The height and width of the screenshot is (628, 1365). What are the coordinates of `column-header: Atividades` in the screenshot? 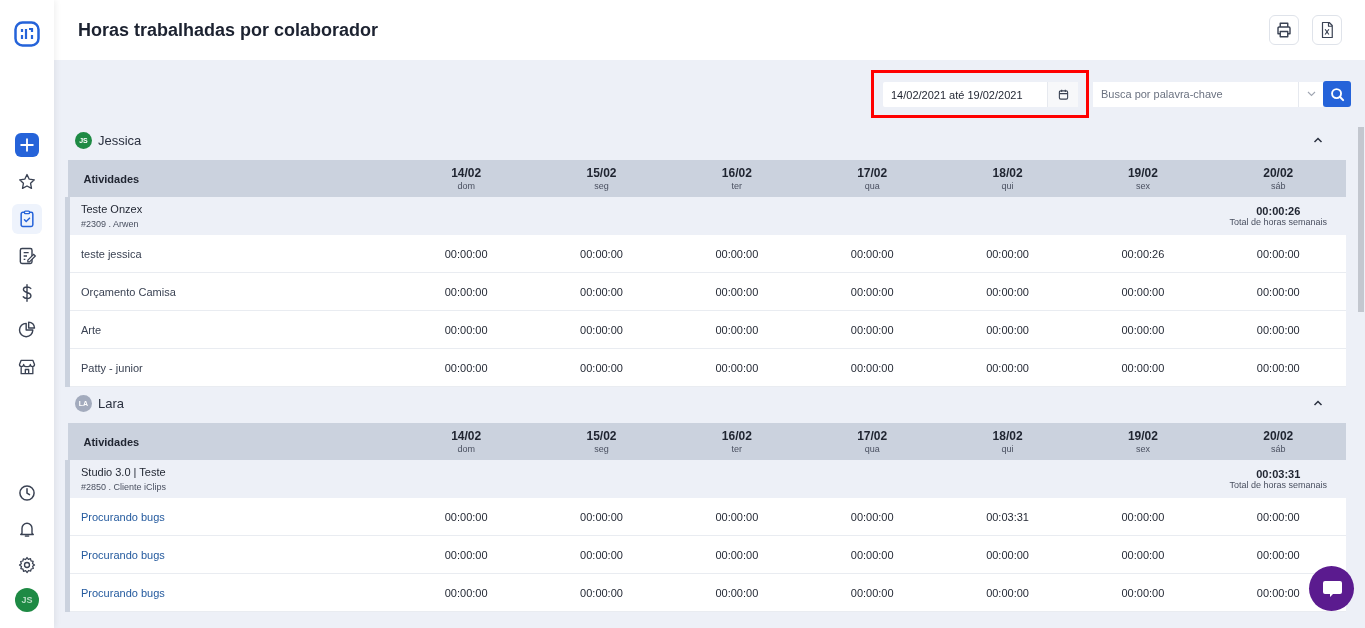 It's located at (233, 178).